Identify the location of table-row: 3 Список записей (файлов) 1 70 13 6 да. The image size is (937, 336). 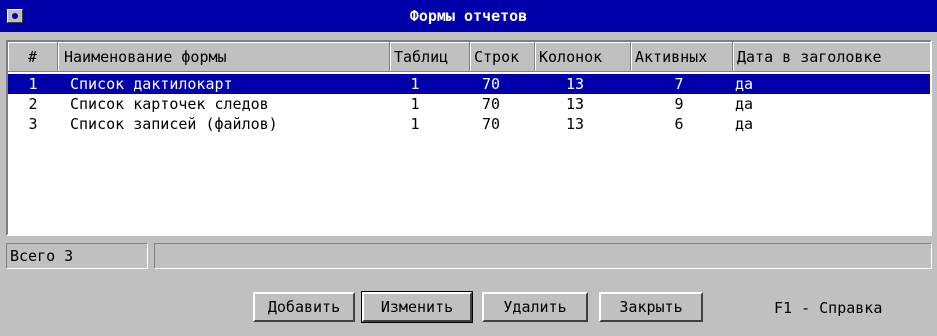
(469, 124).